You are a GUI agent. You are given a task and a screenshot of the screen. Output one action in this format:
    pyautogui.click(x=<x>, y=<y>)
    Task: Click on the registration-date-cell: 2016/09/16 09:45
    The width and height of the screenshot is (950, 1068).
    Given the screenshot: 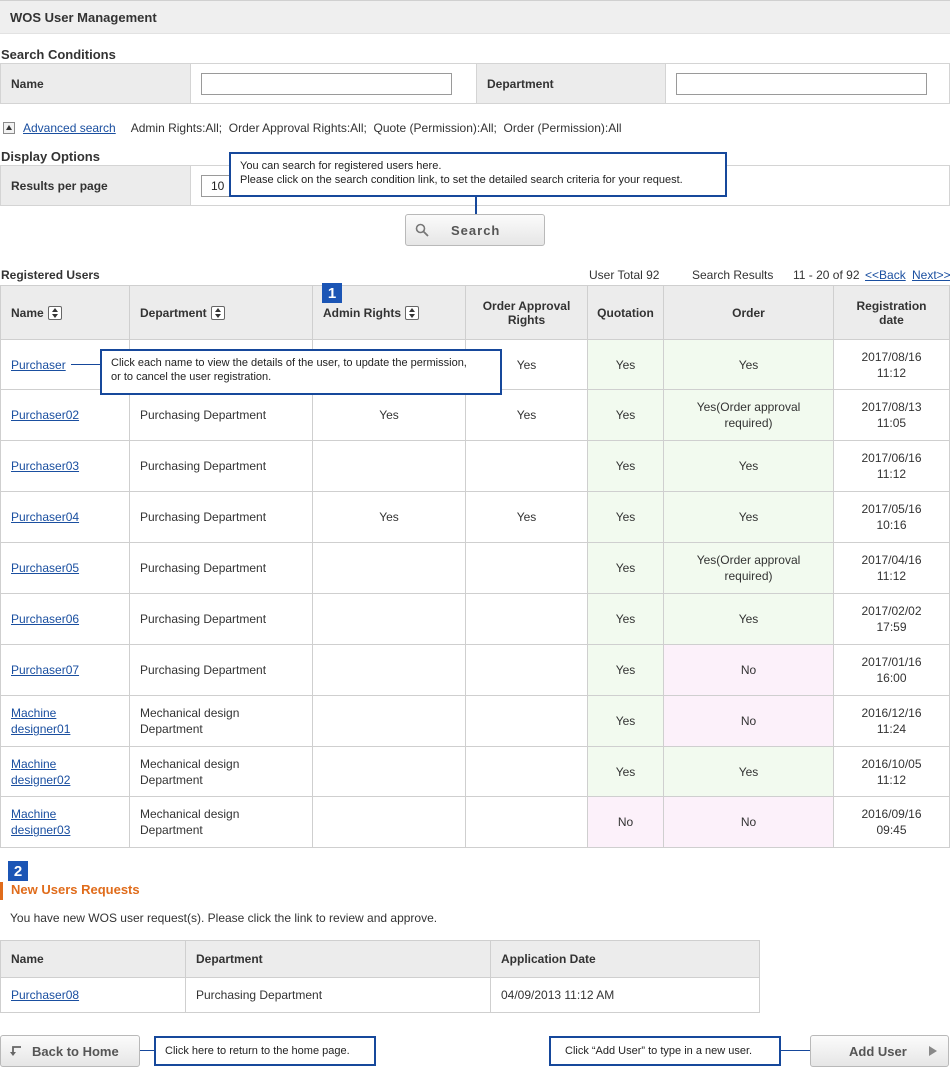 What is the action you would take?
    pyautogui.click(x=892, y=822)
    